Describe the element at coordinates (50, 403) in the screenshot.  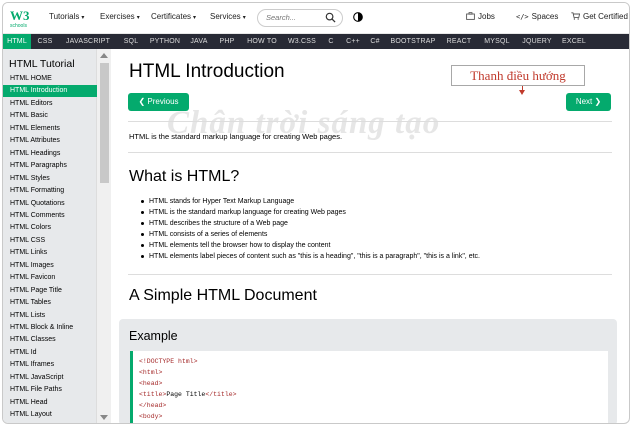
I see `sidebar-item: HTML Head` at that location.